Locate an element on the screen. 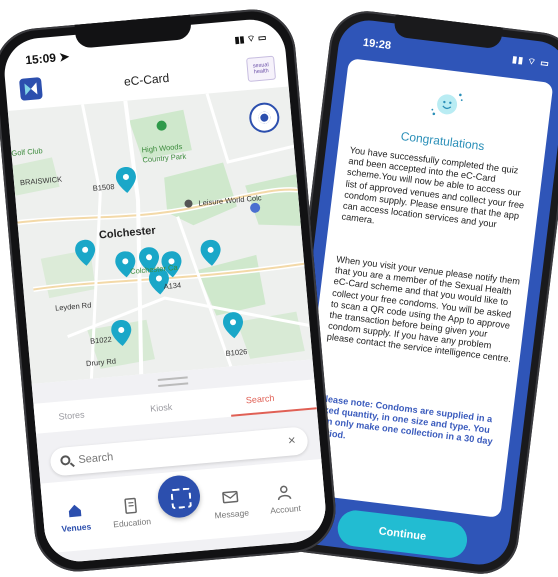  status-time: 15:09 ➤ is located at coordinates (47, 58).